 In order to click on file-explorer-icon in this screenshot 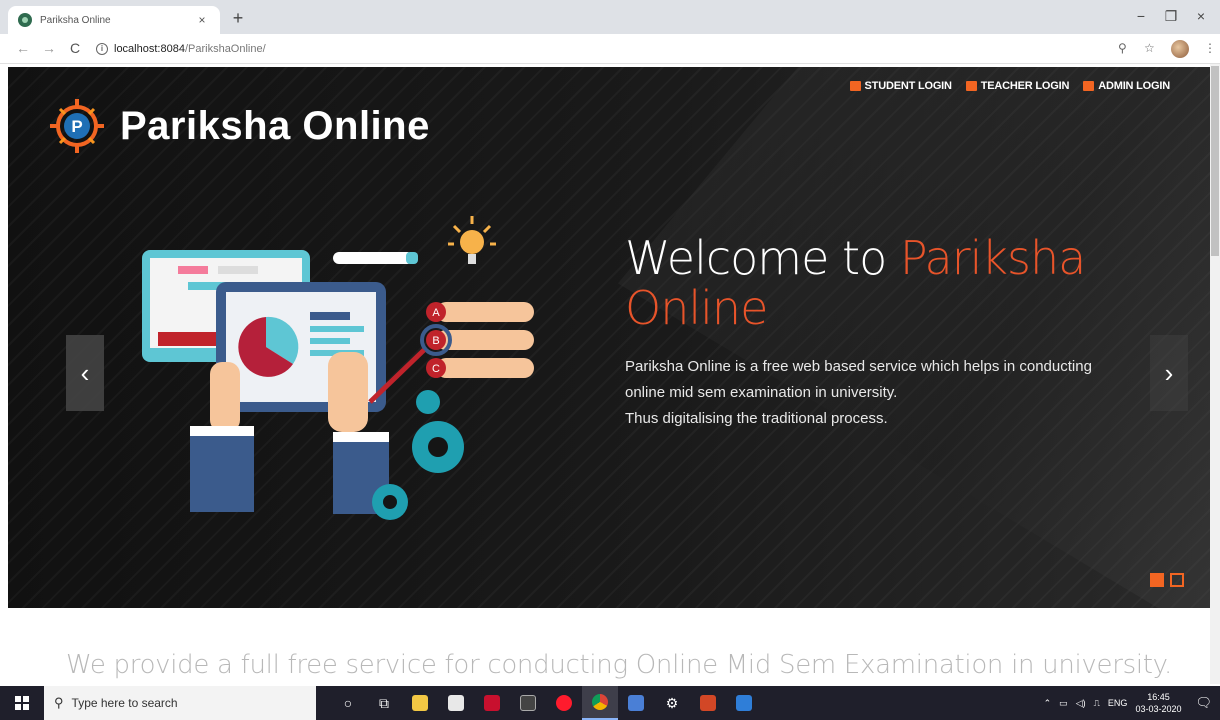, I will do `click(420, 703)`.